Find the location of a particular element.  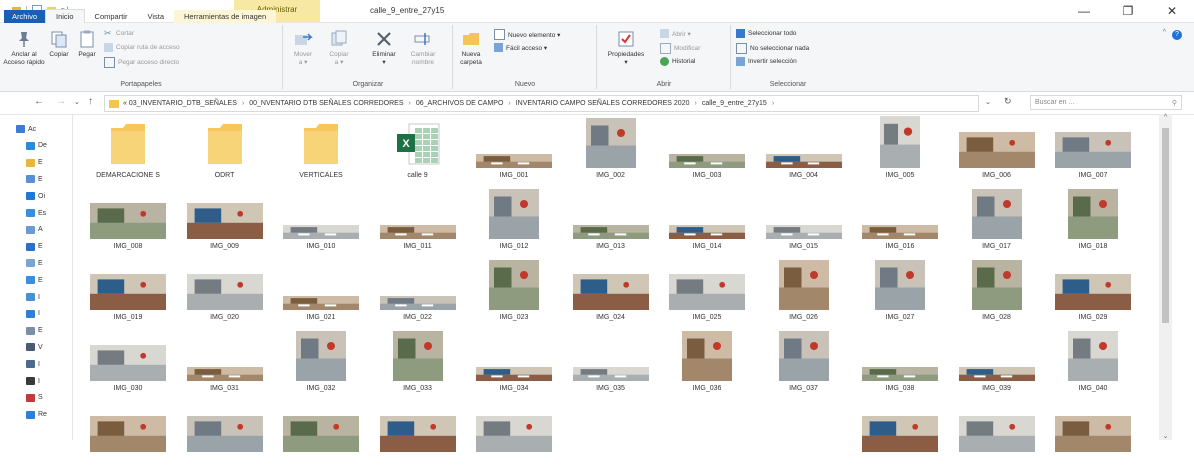

image-file-item: IMG_031 is located at coordinates (225, 367).